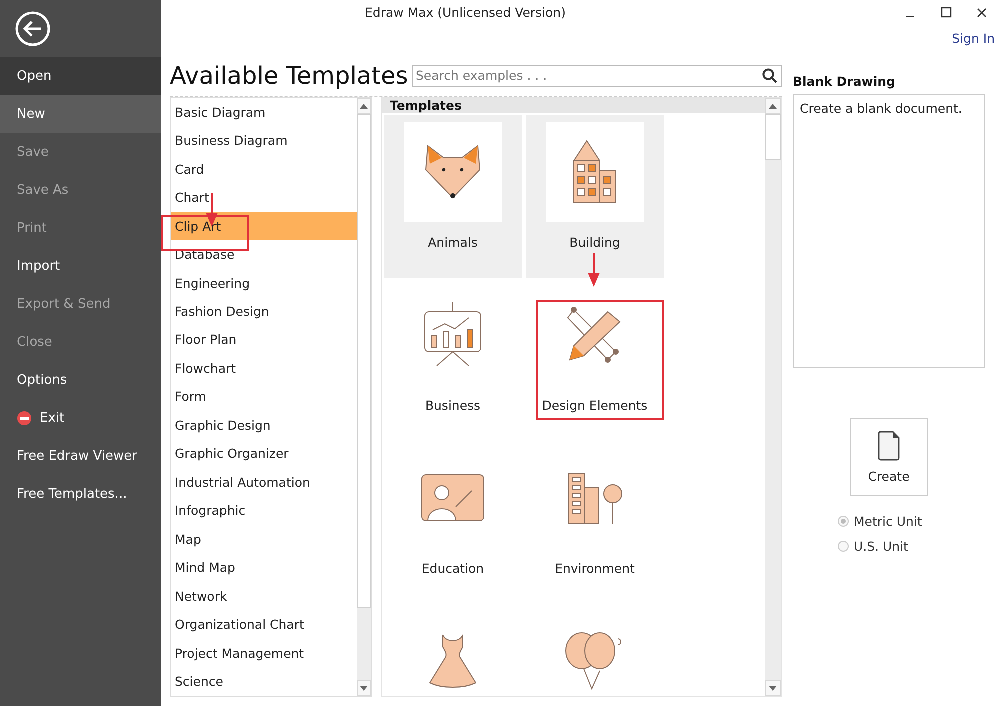 The height and width of the screenshot is (706, 1000). Describe the element at coordinates (595, 522) in the screenshot. I see `template-tile: Environment` at that location.